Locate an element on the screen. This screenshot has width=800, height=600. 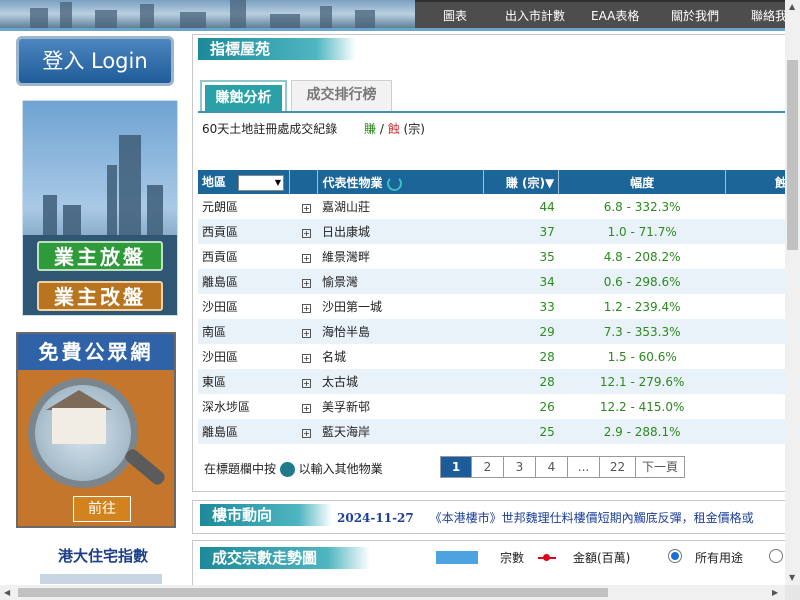
column-header-estate: 代表性物業 is located at coordinates (401, 182).